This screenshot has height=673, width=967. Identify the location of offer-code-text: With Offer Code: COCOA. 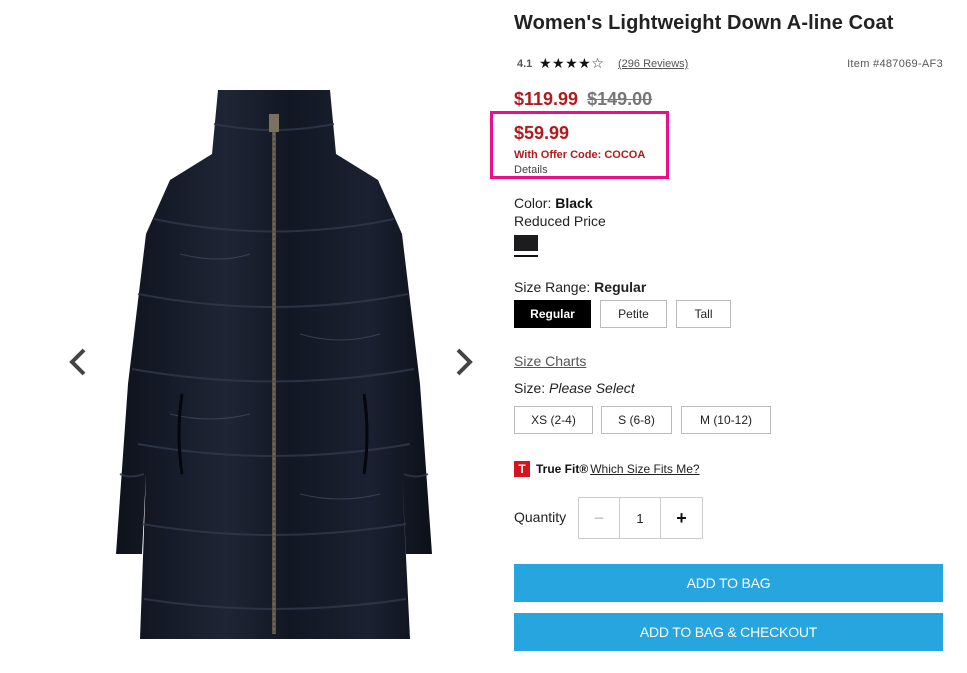
(580, 155).